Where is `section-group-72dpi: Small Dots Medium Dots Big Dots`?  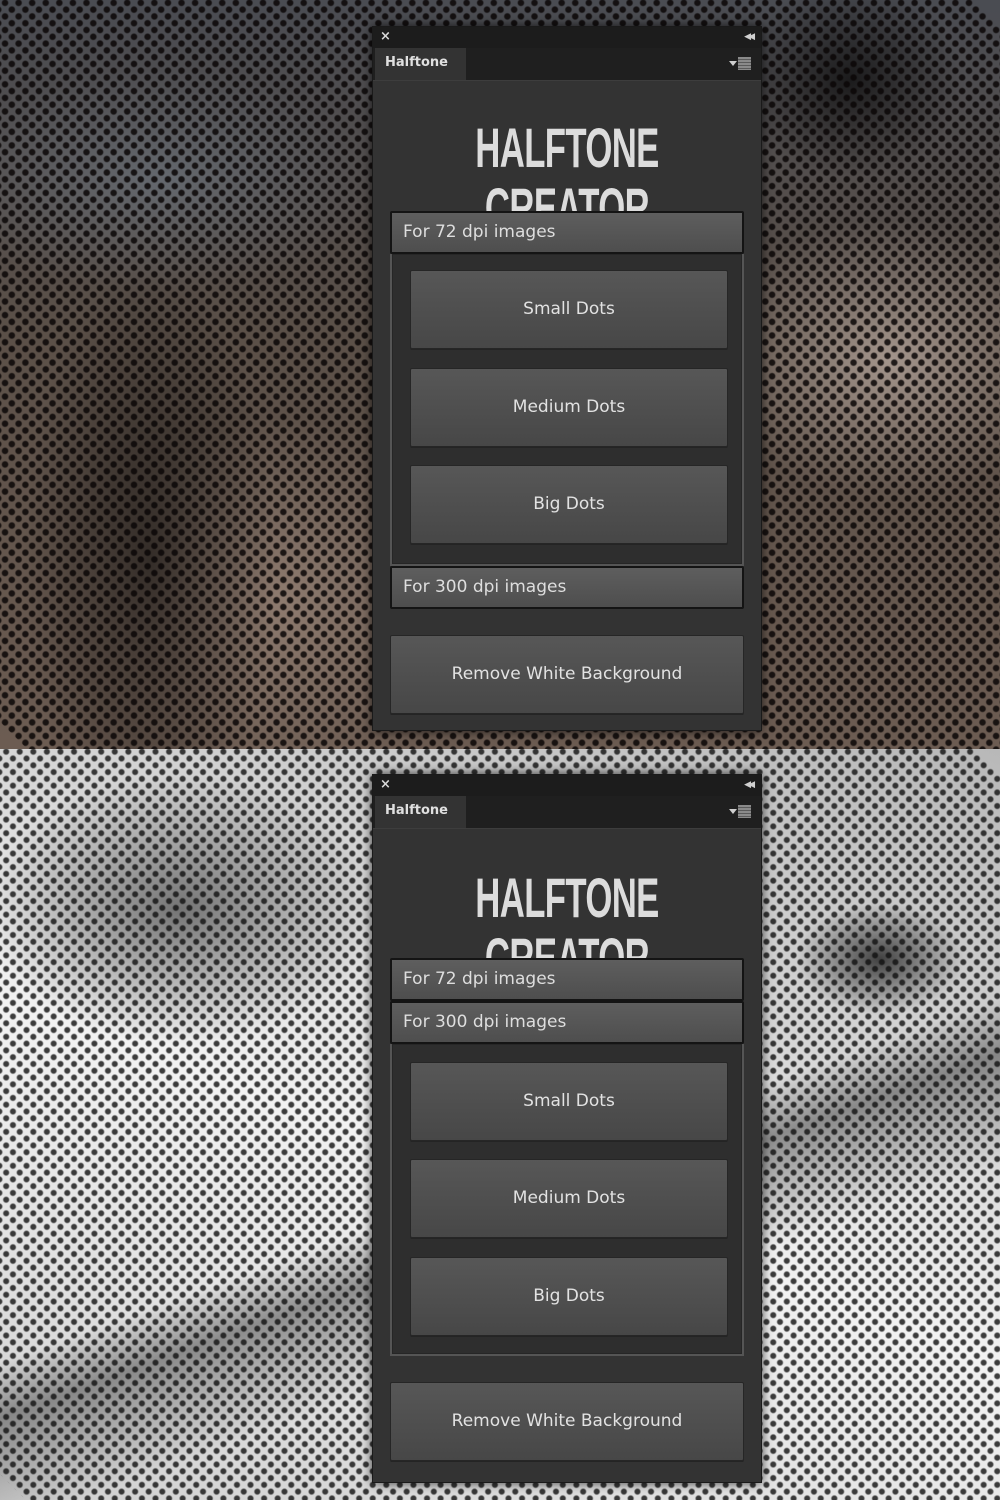
section-group-72dpi: Small Dots Medium Dots Big Dots is located at coordinates (567, 410).